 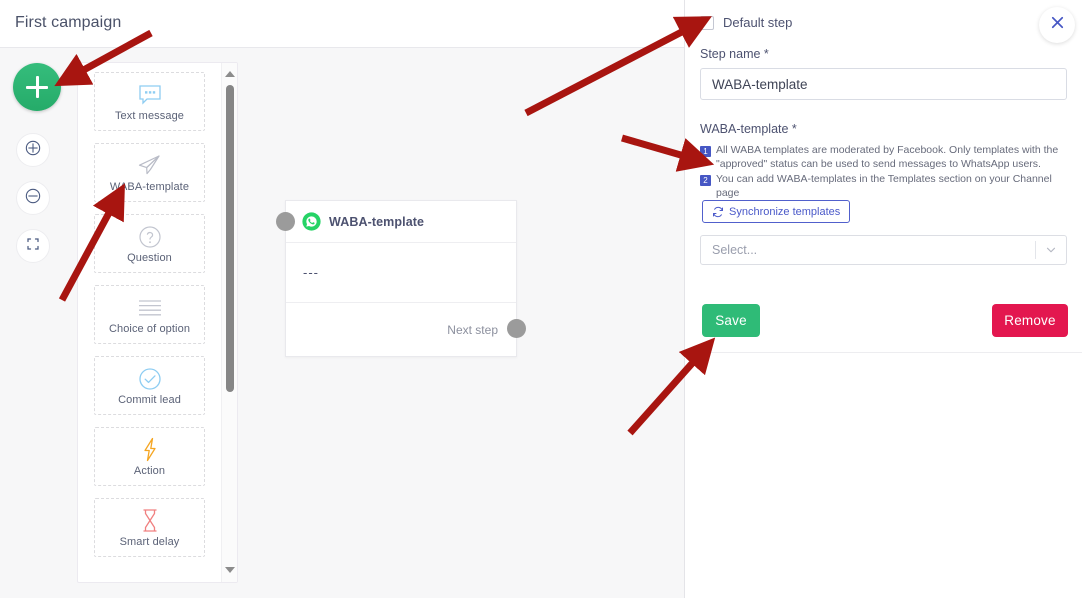 What do you see at coordinates (150, 308) in the screenshot?
I see `list-lines-icon` at bounding box center [150, 308].